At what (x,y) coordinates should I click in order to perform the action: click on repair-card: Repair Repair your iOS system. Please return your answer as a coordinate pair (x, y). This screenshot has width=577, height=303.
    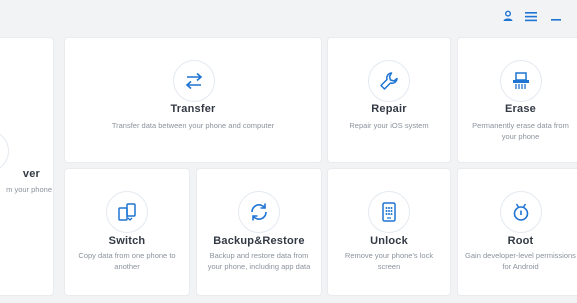
    Looking at the image, I should click on (389, 100).